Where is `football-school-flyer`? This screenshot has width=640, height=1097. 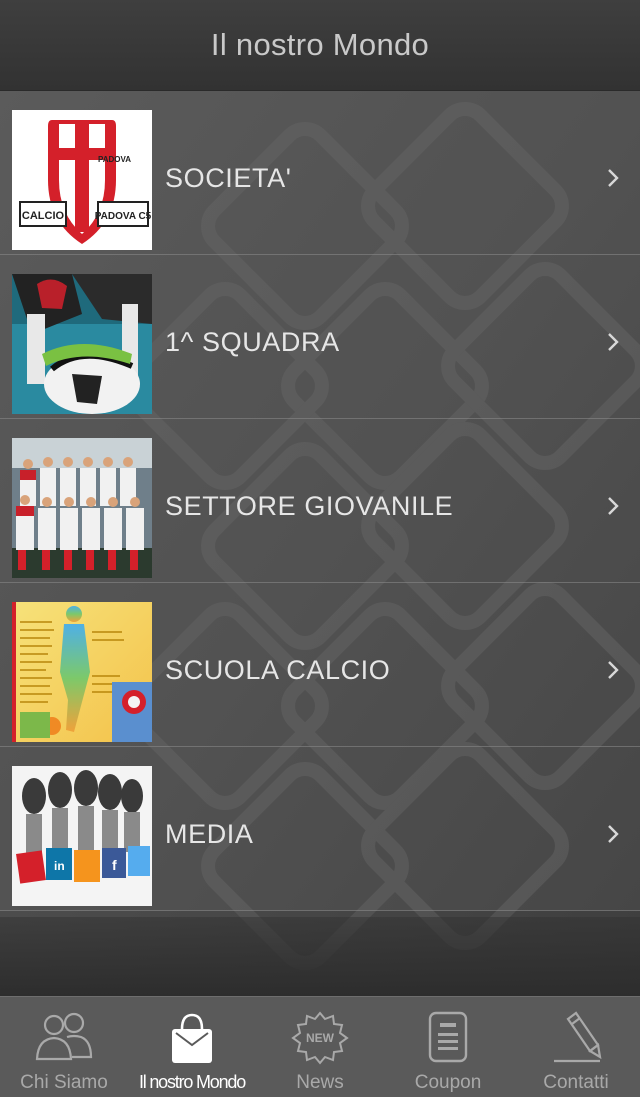 football-school-flyer is located at coordinates (82, 672).